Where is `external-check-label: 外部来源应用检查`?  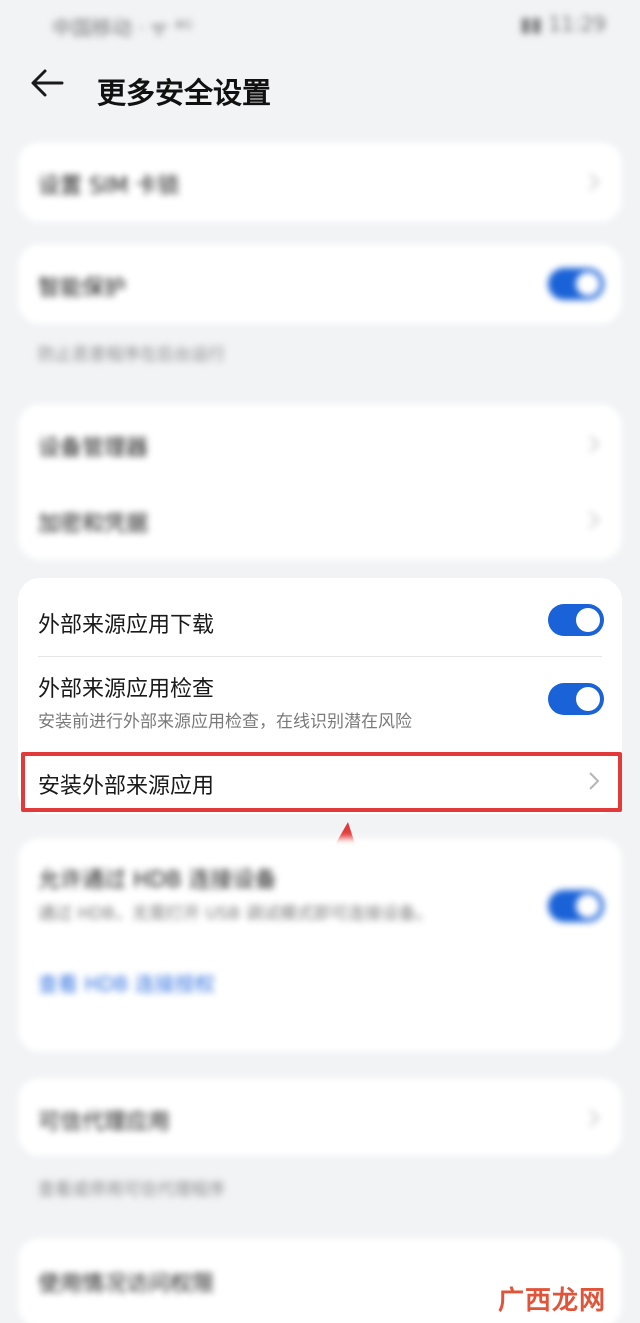 external-check-label: 外部来源应用检查 is located at coordinates (126, 689).